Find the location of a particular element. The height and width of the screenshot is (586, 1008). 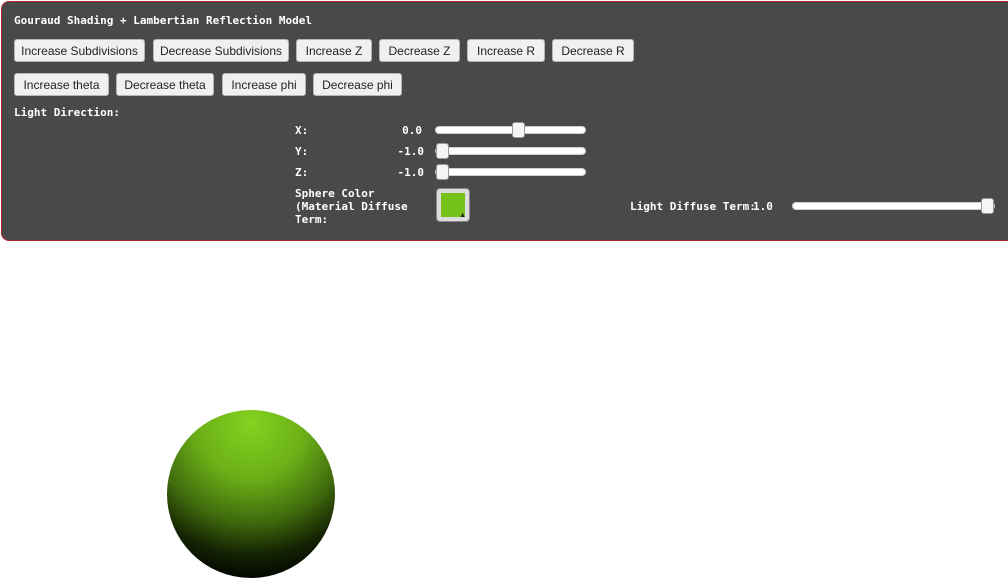

decrease-phi-button: Decrease phi is located at coordinates (357, 84).